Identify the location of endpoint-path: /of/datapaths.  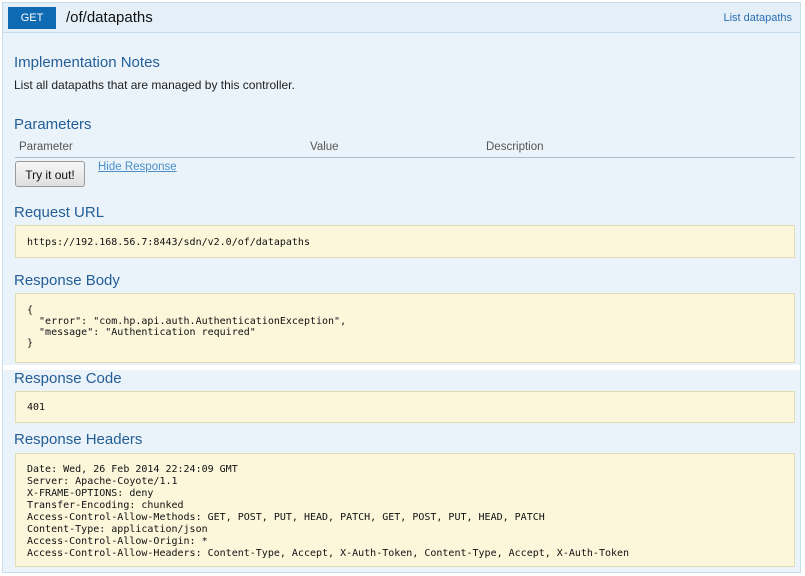
(109, 18).